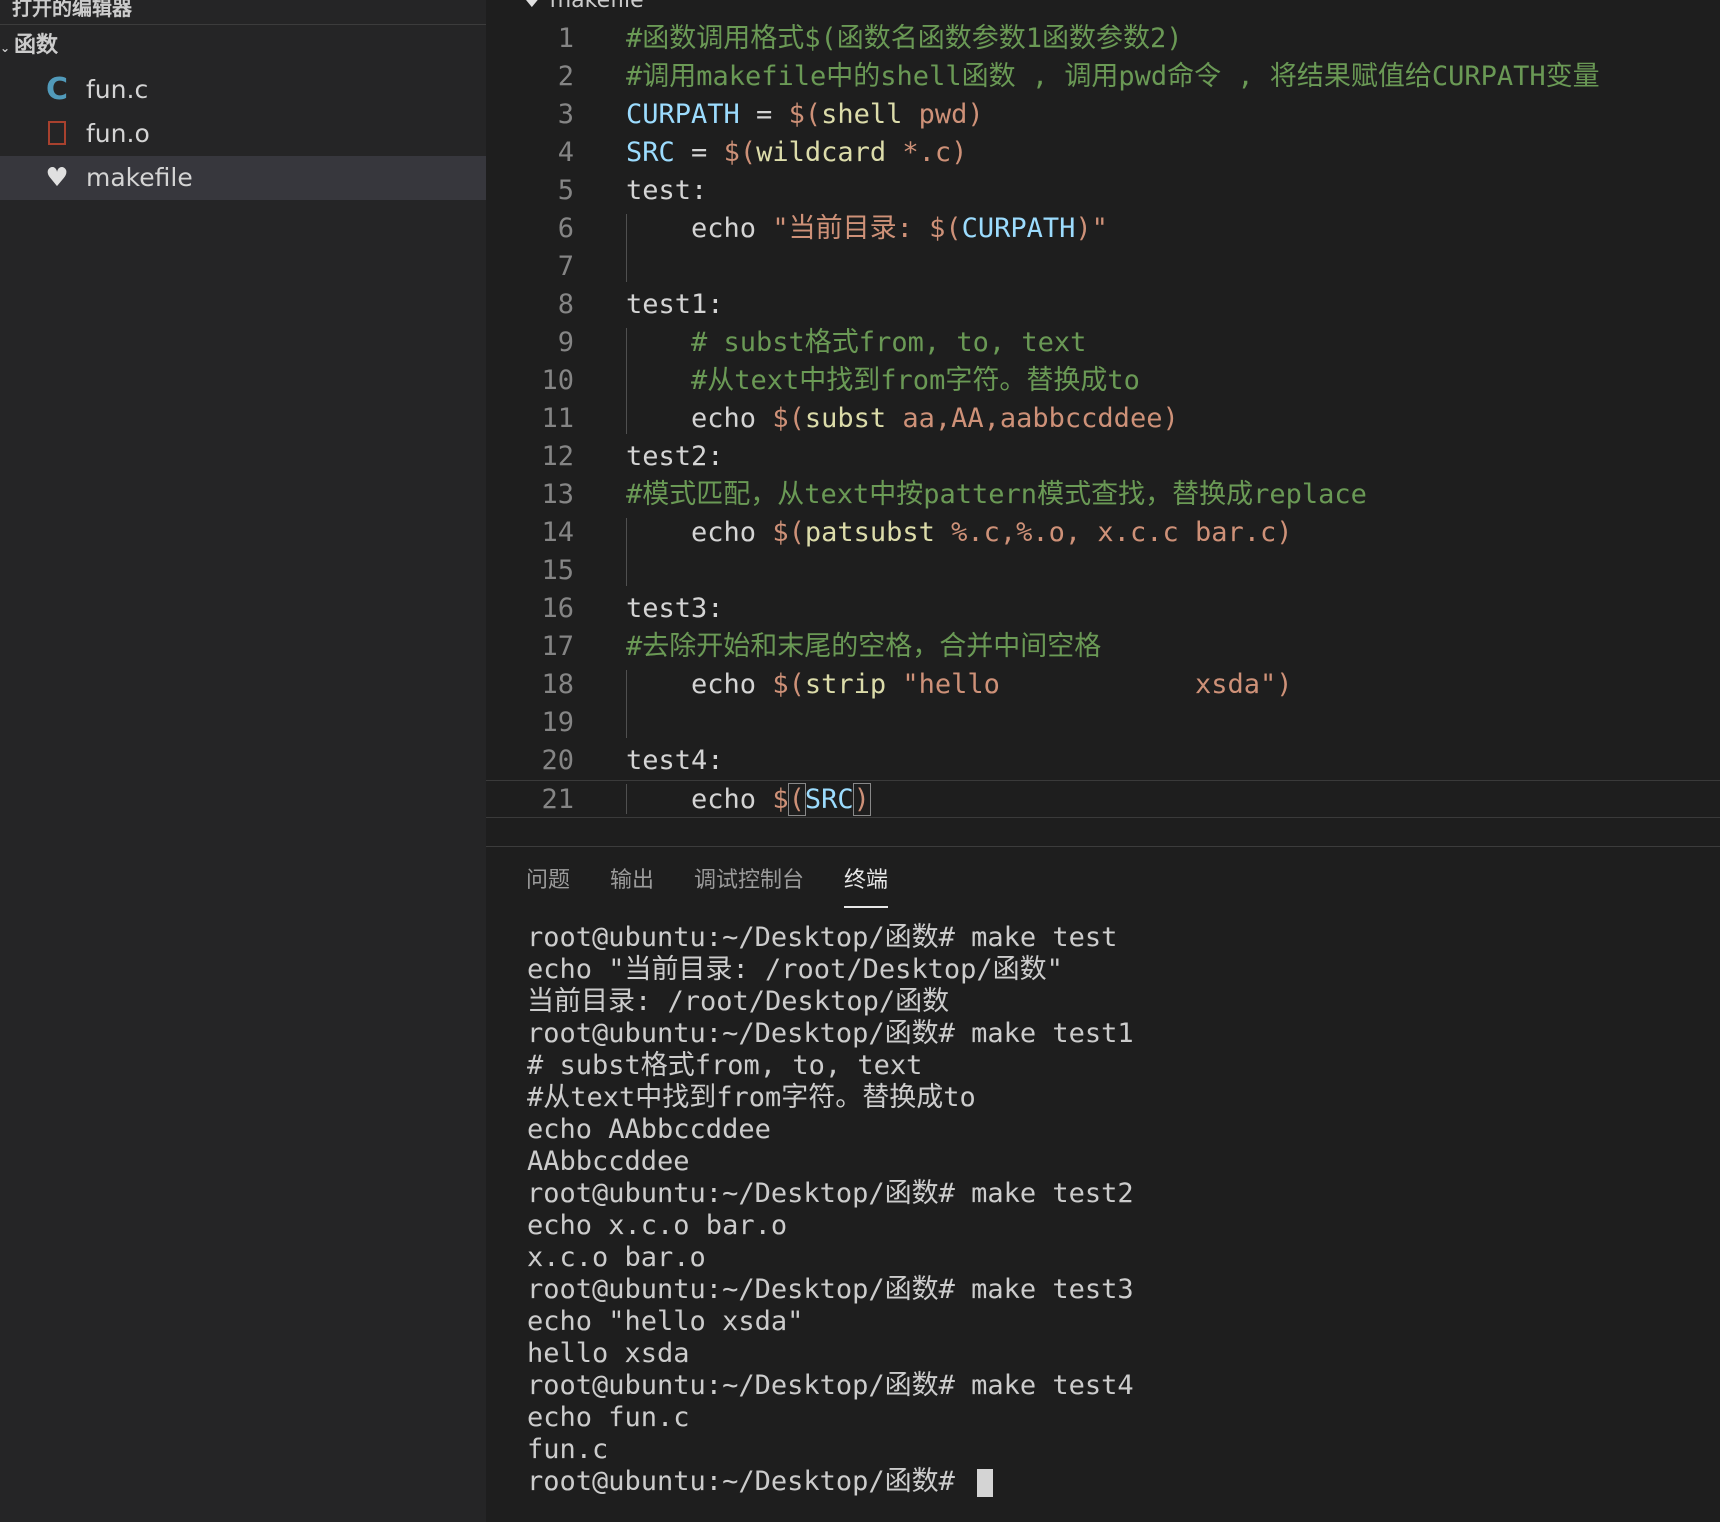 The image size is (1720, 1522). What do you see at coordinates (72, 10) in the screenshot?
I see `open-editors-header: 打开的编辑器` at bounding box center [72, 10].